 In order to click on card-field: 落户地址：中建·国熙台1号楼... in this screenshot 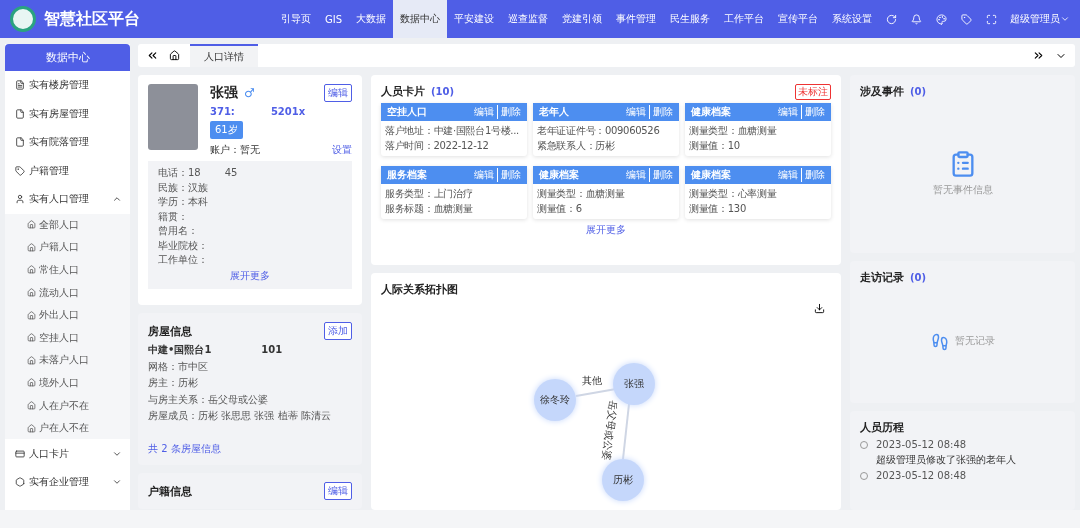, I will do `click(454, 131)`.